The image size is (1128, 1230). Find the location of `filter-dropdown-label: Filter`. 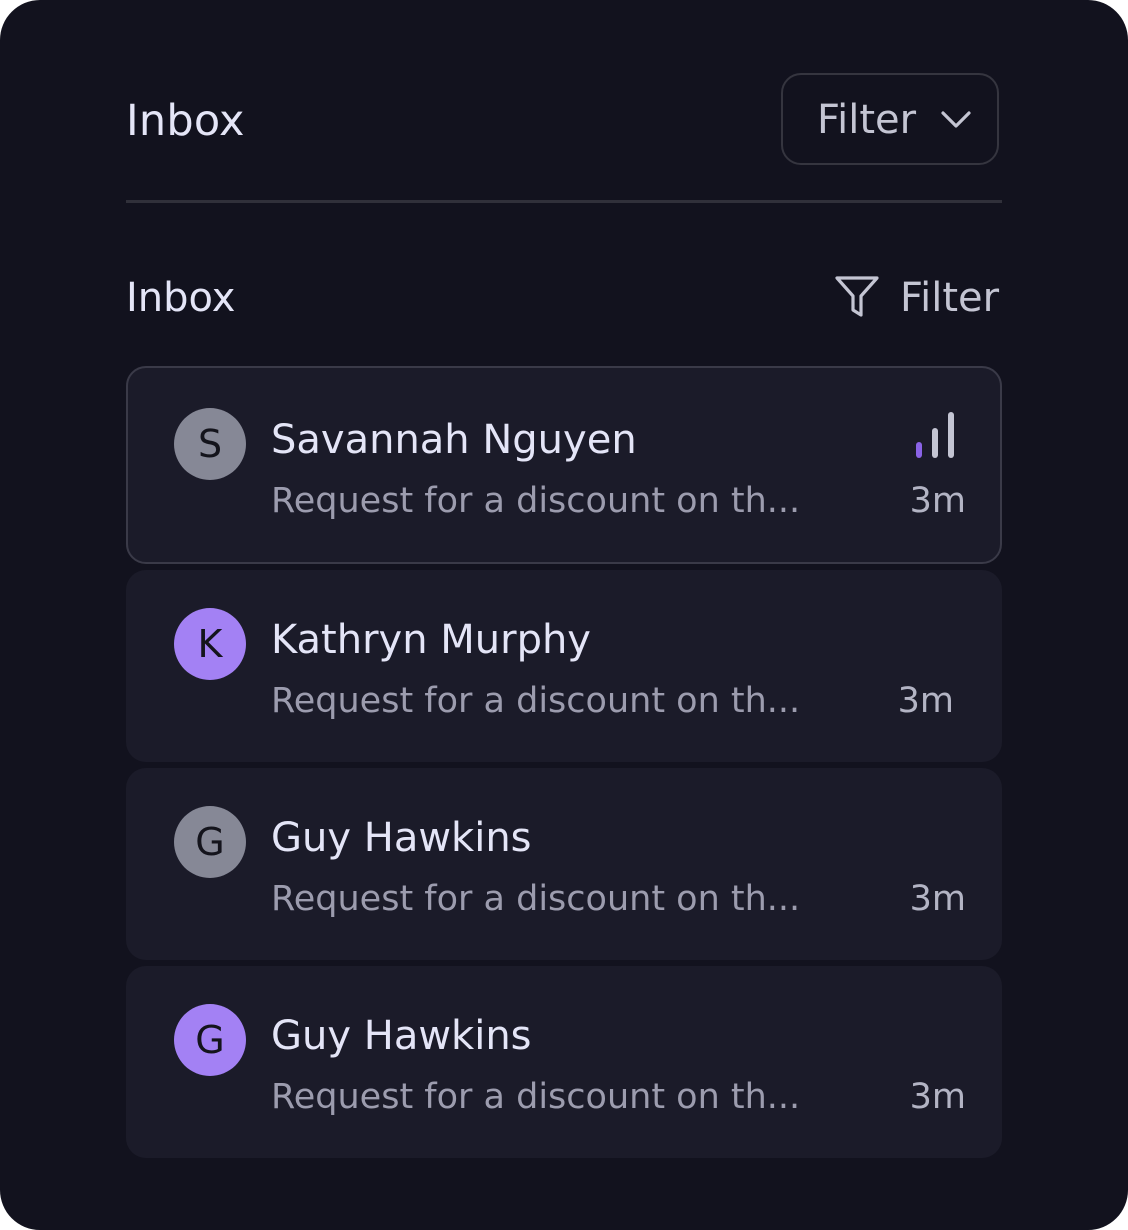

filter-dropdown-label: Filter is located at coordinates (867, 120).